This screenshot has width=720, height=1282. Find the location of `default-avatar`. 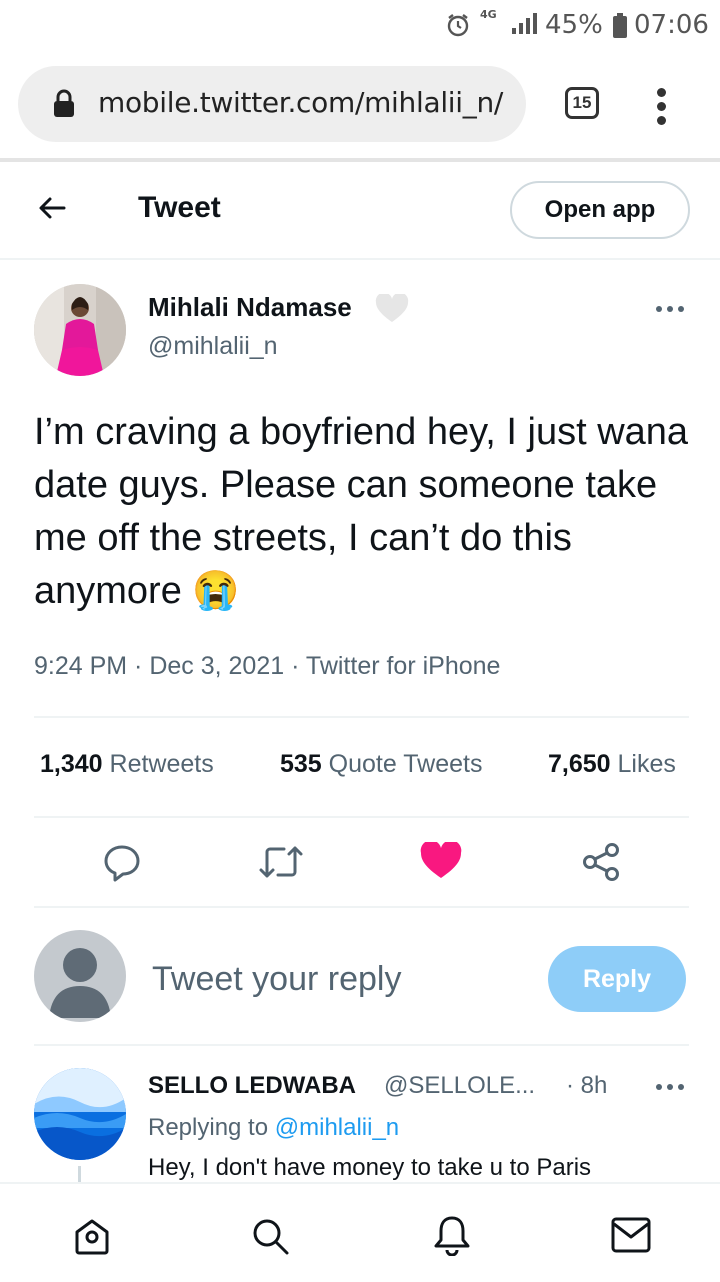

default-avatar is located at coordinates (80, 976).